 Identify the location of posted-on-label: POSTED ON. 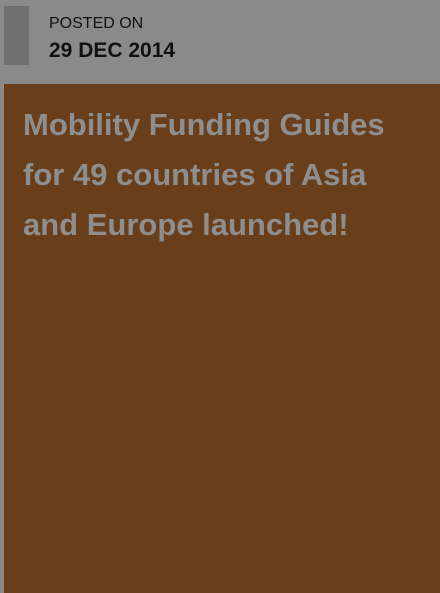
(96, 23).